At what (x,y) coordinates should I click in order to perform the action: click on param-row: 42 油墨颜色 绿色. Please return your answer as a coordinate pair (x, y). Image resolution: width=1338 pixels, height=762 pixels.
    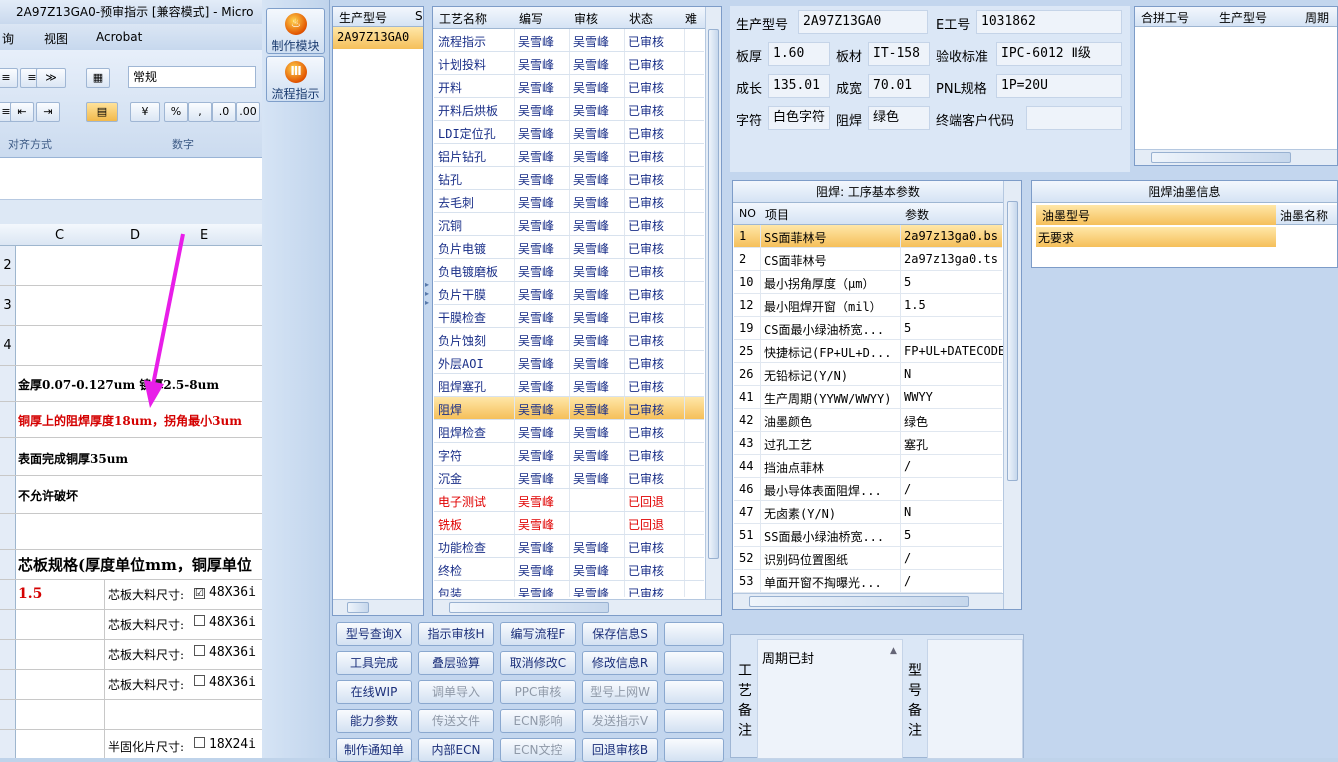
    Looking at the image, I should click on (868, 420).